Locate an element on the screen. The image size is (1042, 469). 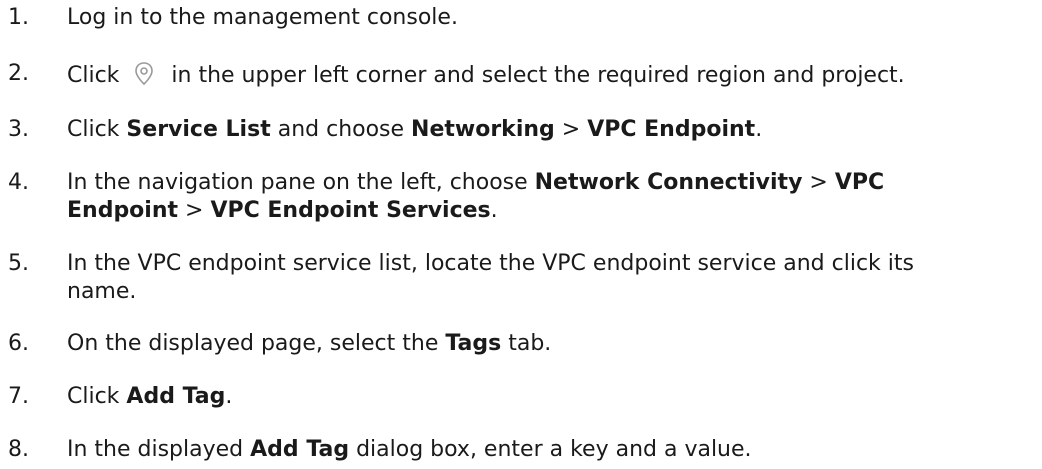
ui-term-network-connectivity: Network Connectivity is located at coordinates (668, 182).